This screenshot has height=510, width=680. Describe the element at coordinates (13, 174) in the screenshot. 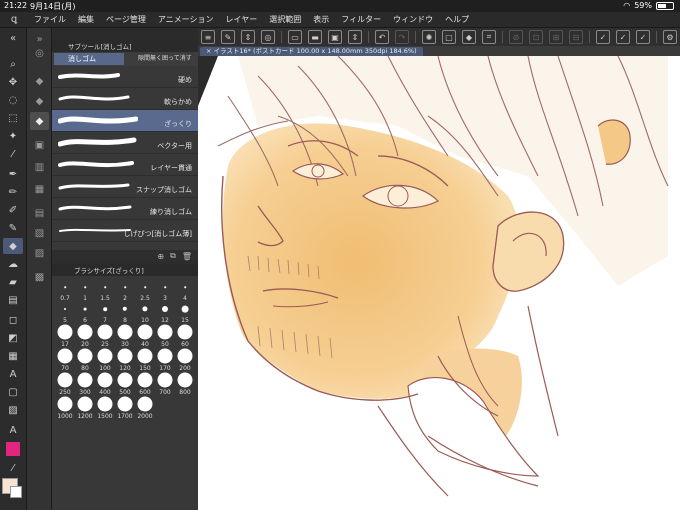

I see `pen-icon: ✒` at that location.